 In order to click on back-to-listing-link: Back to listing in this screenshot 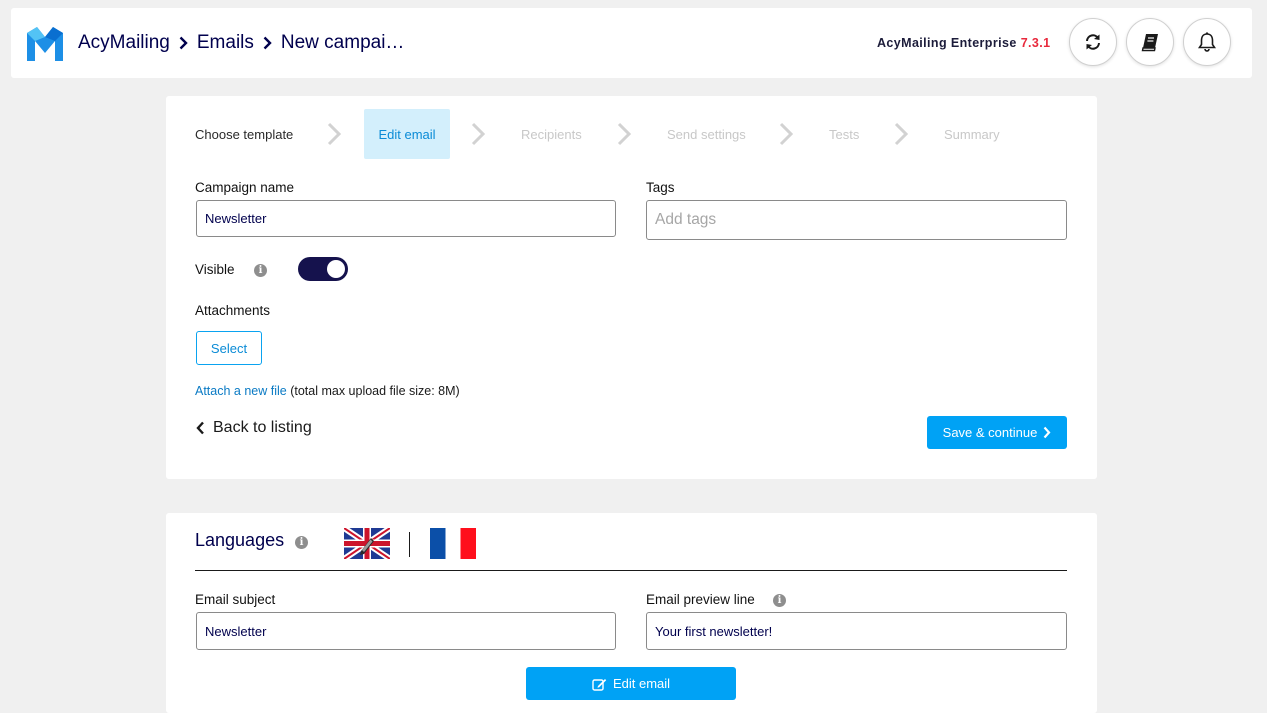, I will do `click(254, 428)`.